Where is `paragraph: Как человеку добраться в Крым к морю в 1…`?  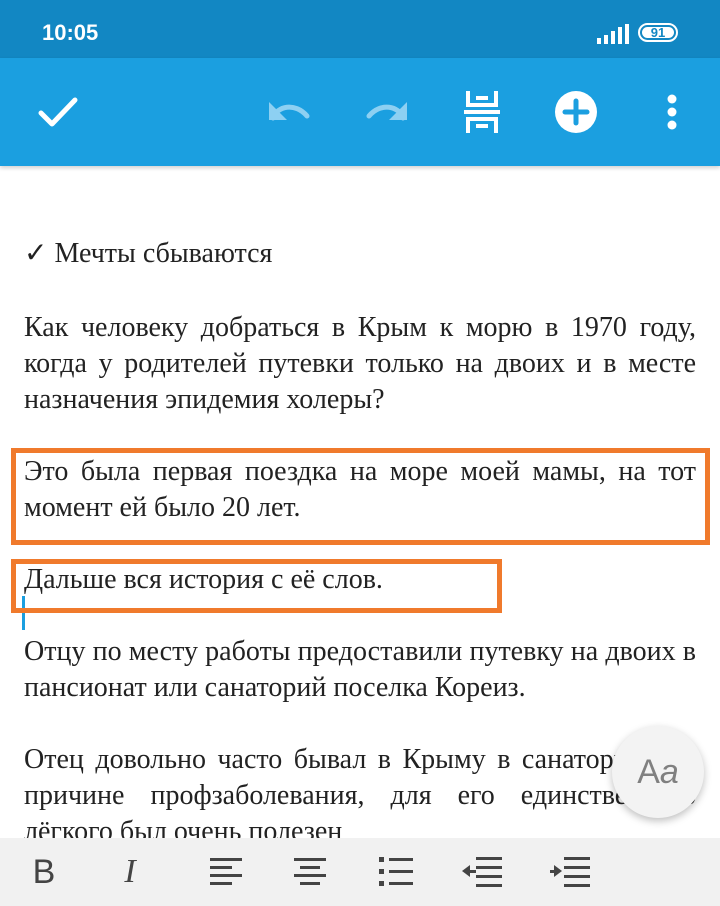 paragraph: Как человеку добраться в Крым к морю в 1… is located at coordinates (360, 363).